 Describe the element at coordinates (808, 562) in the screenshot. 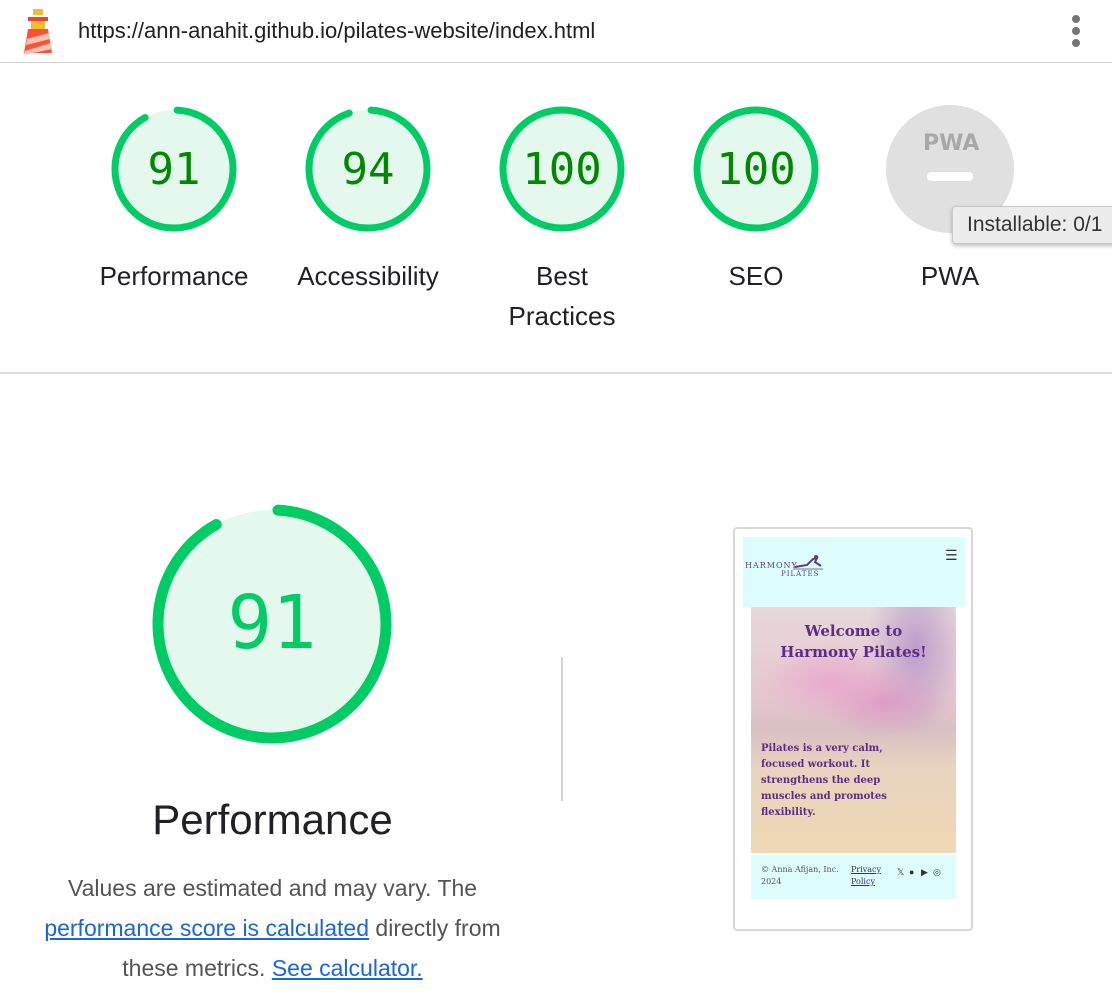

I see `pilates-figure-logo-icon` at that location.